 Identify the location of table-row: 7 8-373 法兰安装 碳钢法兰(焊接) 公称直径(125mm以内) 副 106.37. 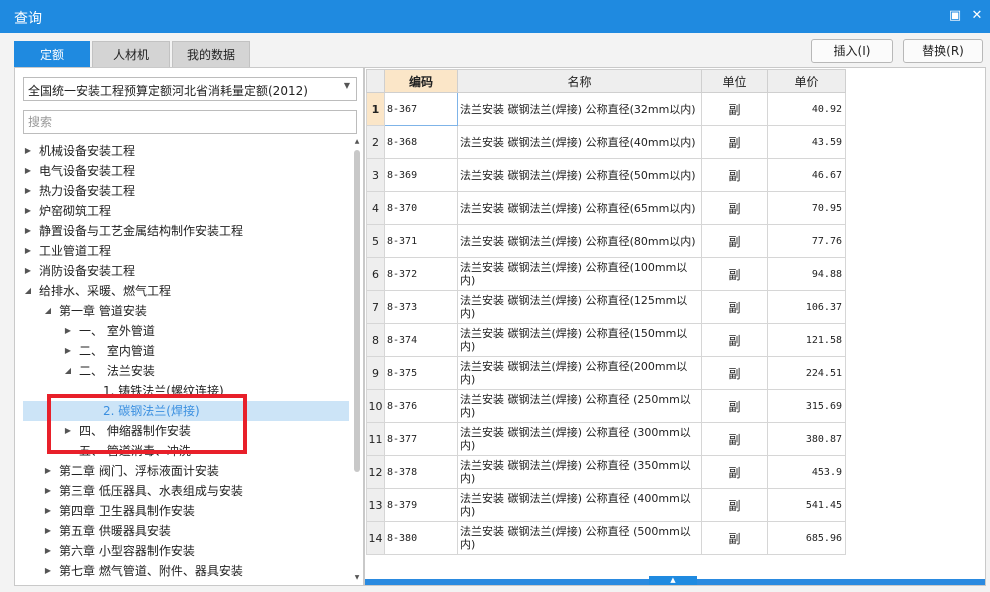
(606, 307).